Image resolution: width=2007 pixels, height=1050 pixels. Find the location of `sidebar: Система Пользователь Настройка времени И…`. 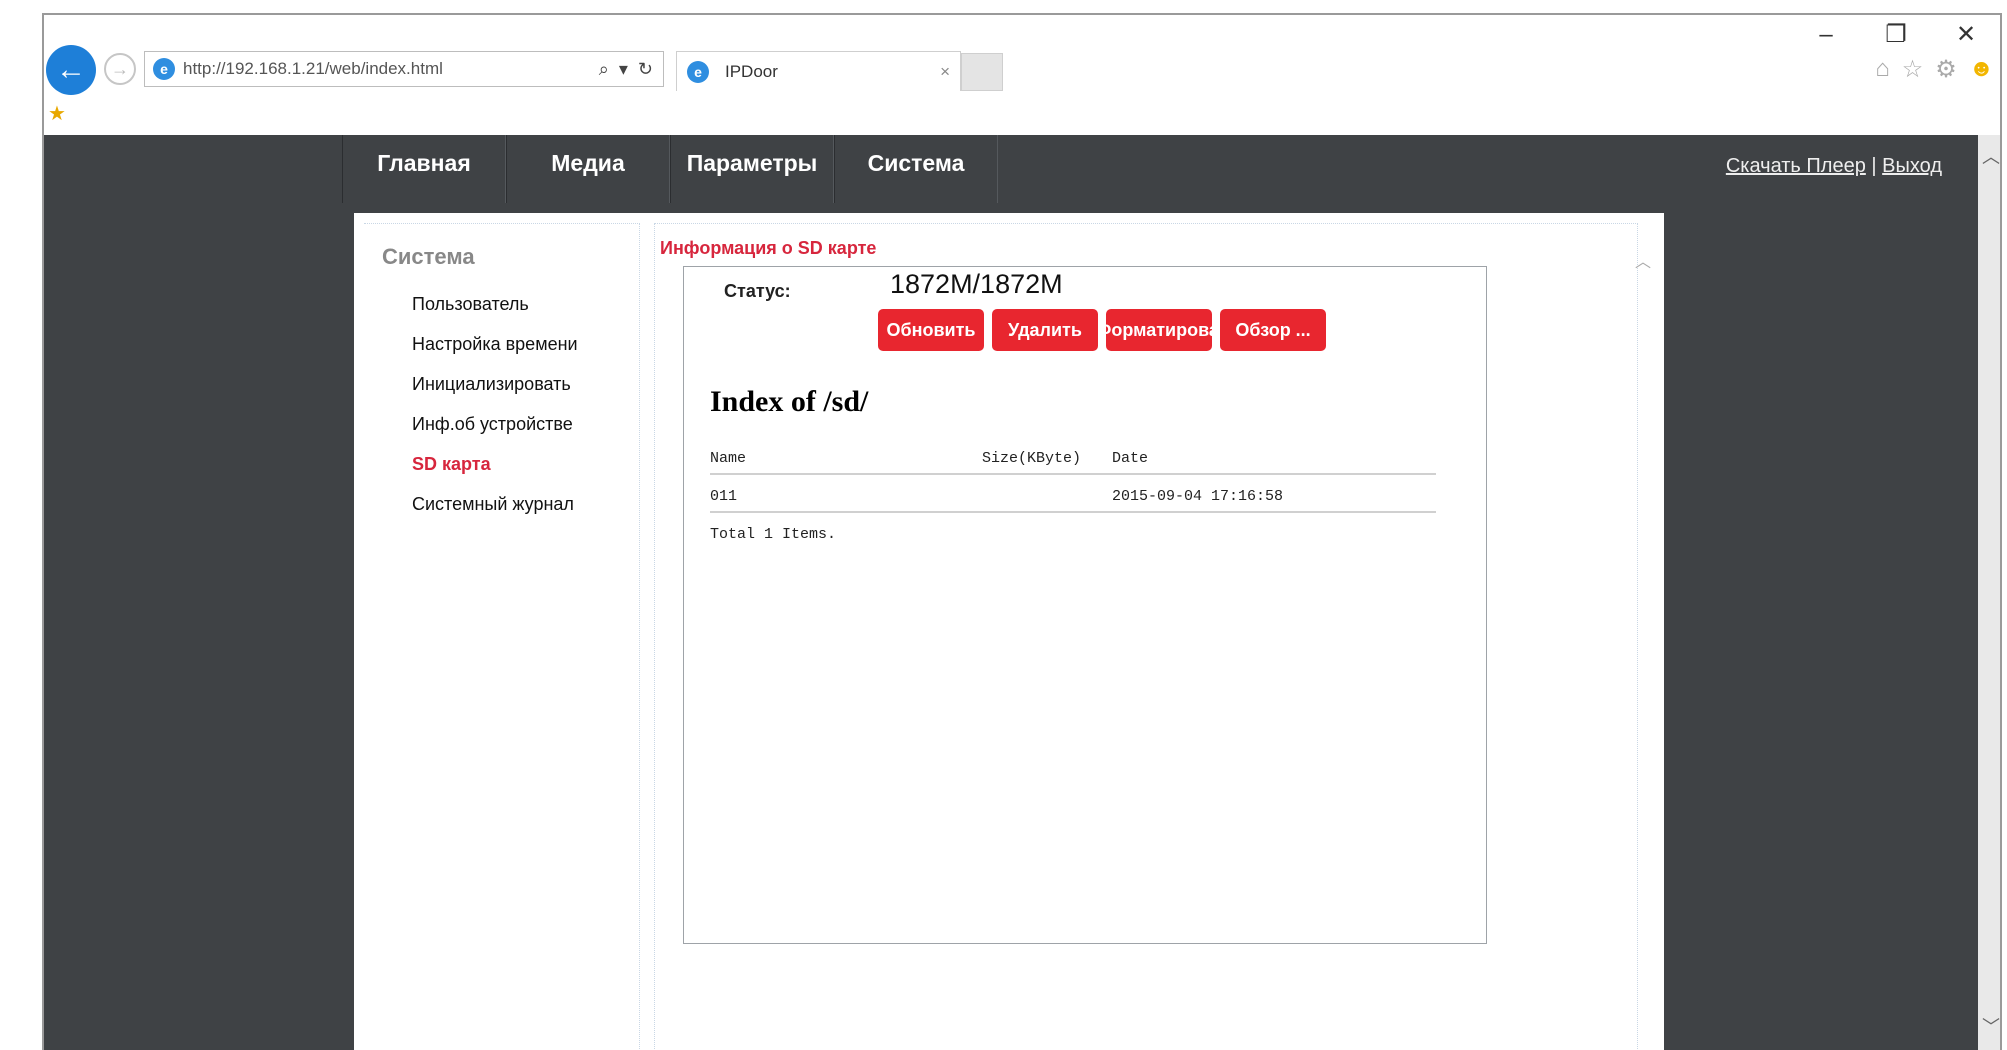

sidebar: Система Пользователь Настройка времени И… is located at coordinates (502, 636).